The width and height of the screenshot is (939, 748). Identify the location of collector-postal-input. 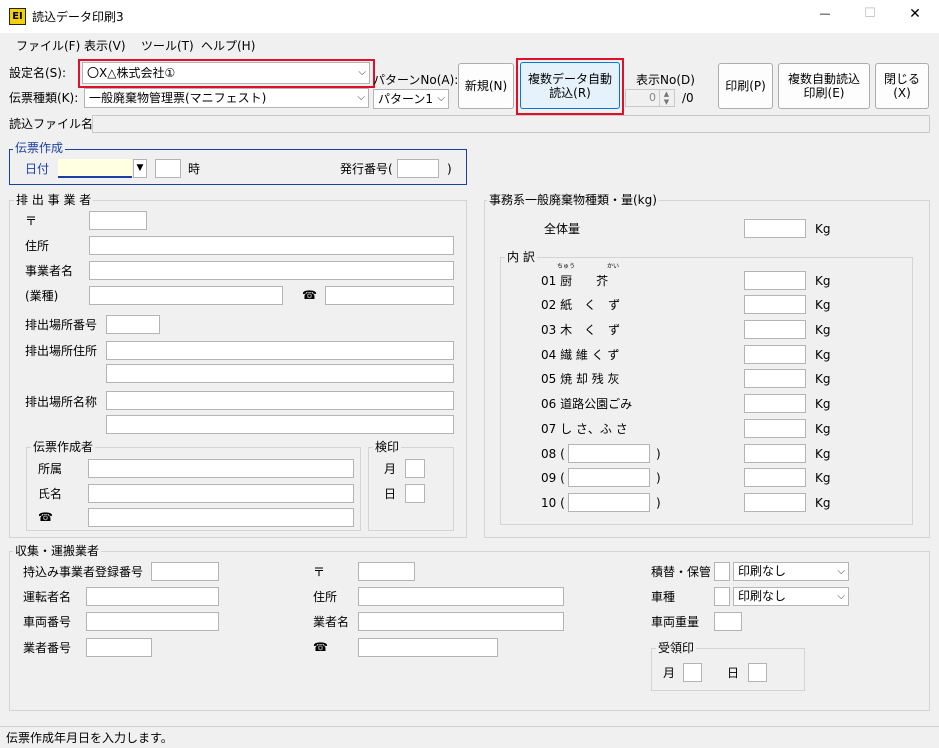
(386, 571).